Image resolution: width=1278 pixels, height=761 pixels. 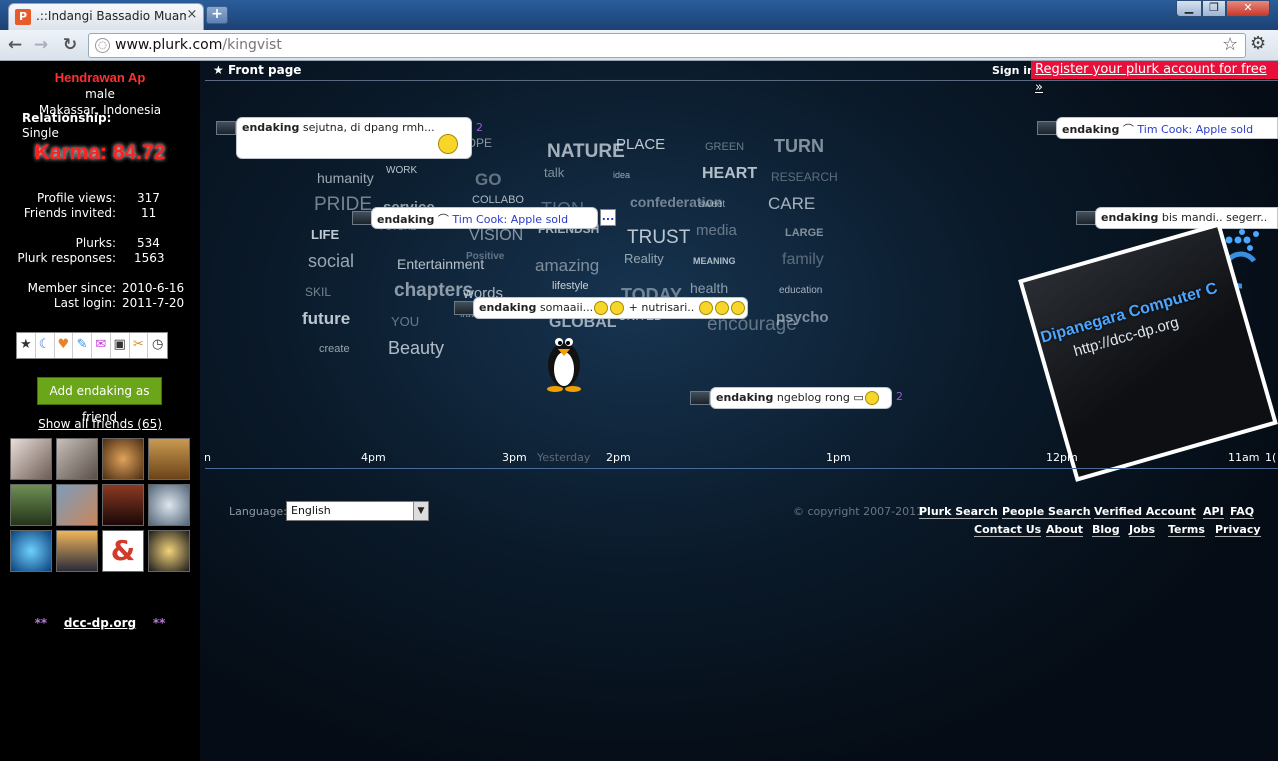 What do you see at coordinates (1008, 530) in the screenshot?
I see `footer-link-contact-us: Contact Us` at bounding box center [1008, 530].